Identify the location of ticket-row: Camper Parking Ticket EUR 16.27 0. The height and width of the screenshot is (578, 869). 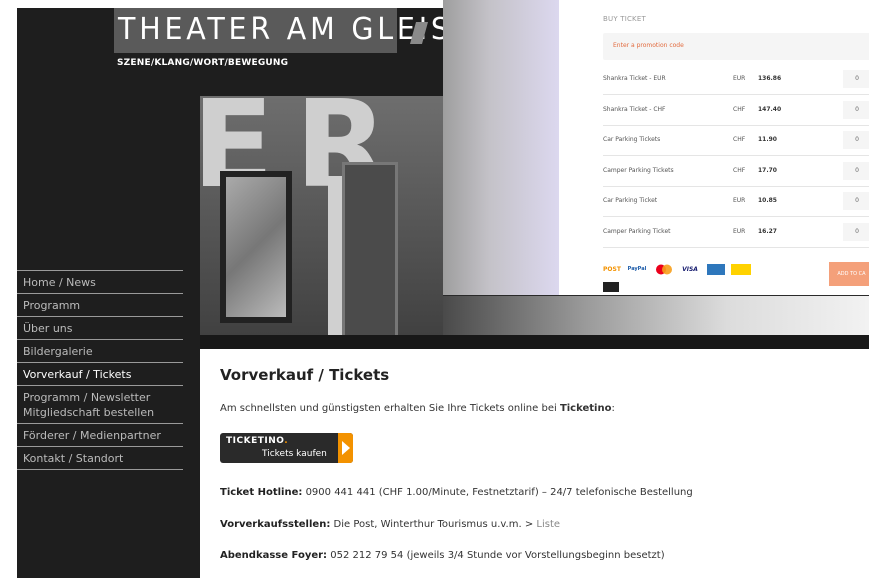
(736, 232).